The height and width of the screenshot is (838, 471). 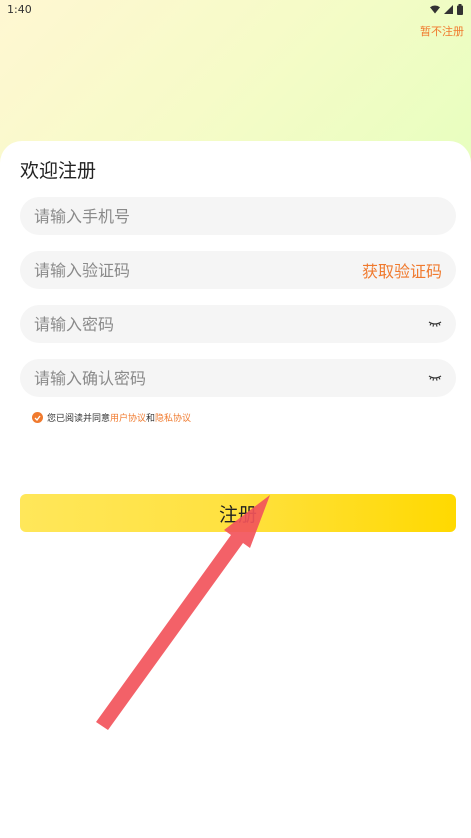 What do you see at coordinates (402, 270) in the screenshot?
I see `get-code-button: 获取验证码` at bounding box center [402, 270].